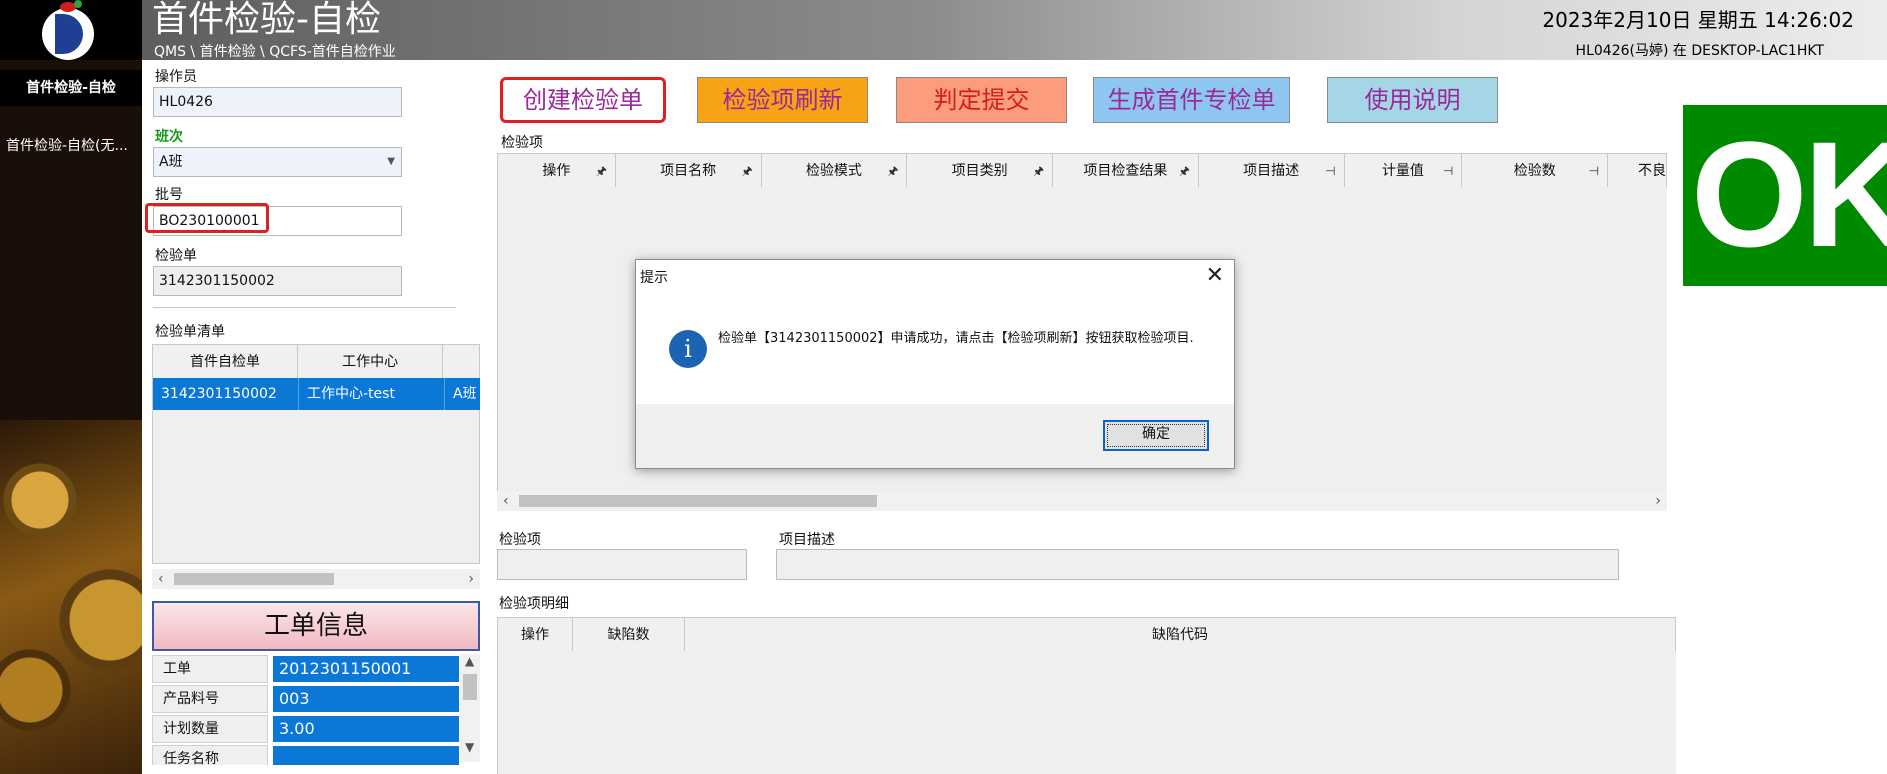 This screenshot has height=774, width=1887. I want to click on column-header: 检验模式 🖈, so click(835, 170).